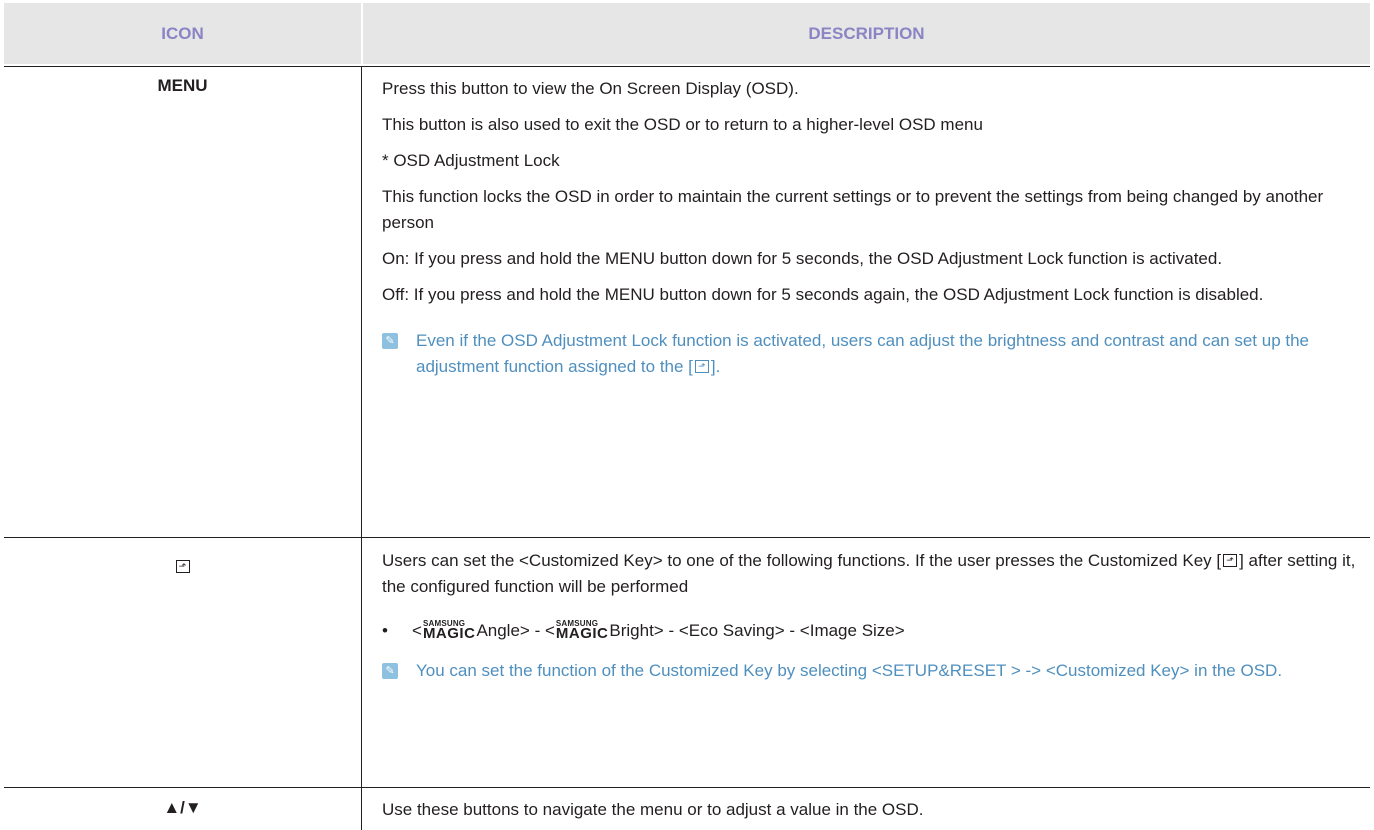  Describe the element at coordinates (715, 366) in the screenshot. I see `menu-note-end: ].` at that location.